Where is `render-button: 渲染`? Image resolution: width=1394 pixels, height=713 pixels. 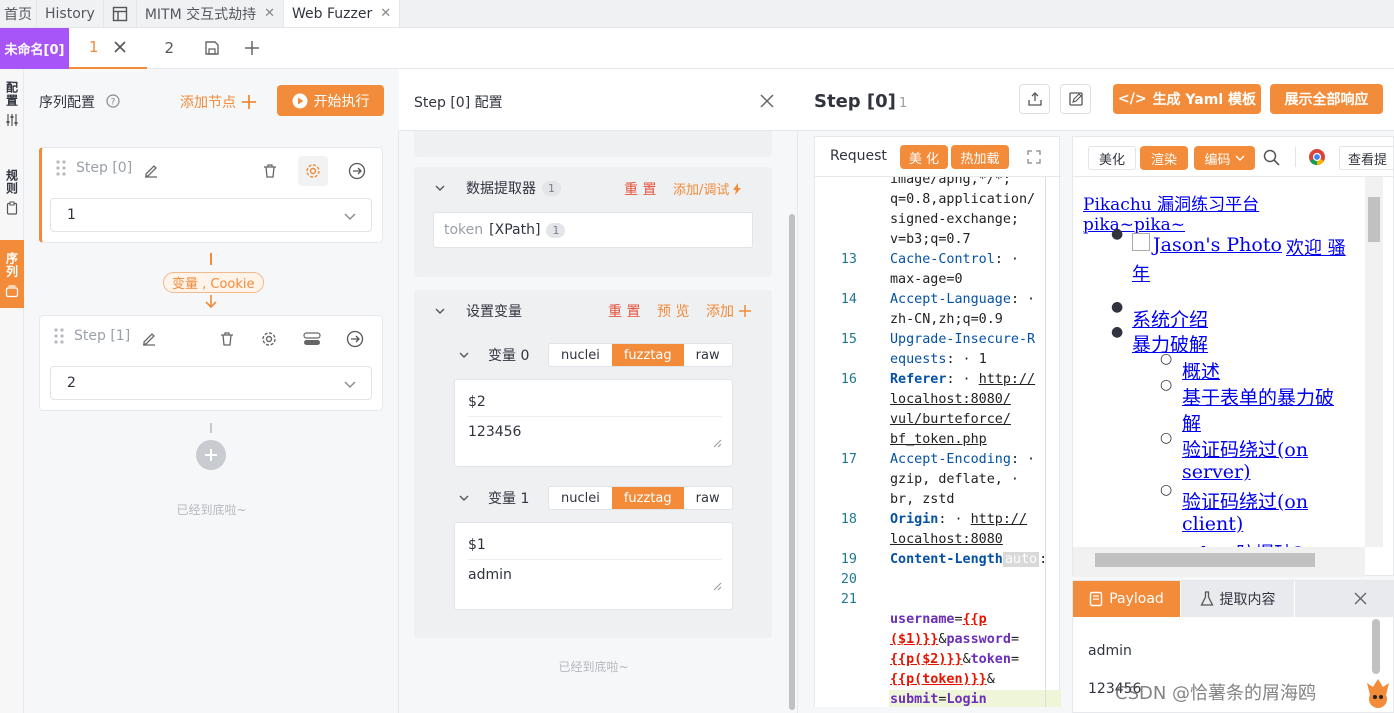 render-button: 渲染 is located at coordinates (1164, 158).